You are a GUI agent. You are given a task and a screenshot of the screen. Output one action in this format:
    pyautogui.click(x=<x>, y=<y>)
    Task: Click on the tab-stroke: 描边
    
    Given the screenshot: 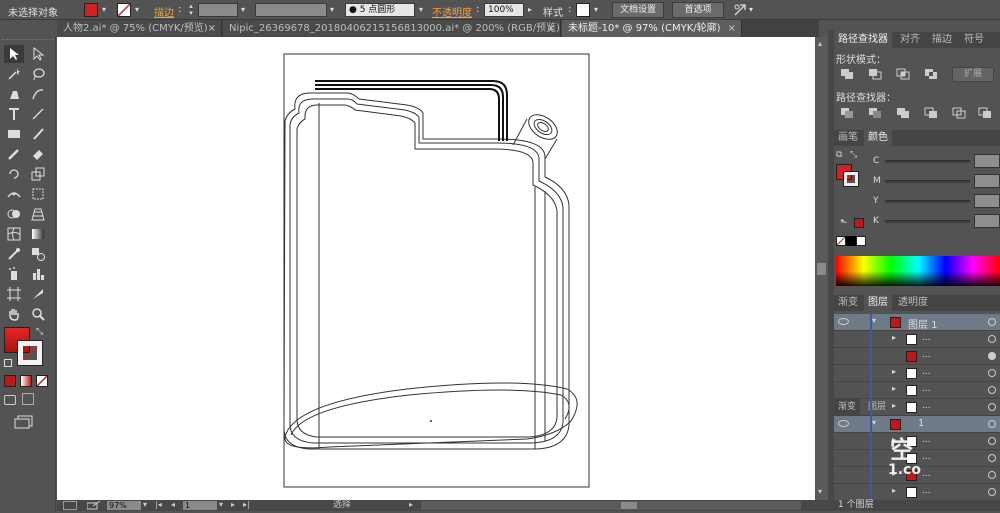 What is the action you would take?
    pyautogui.click(x=942, y=40)
    